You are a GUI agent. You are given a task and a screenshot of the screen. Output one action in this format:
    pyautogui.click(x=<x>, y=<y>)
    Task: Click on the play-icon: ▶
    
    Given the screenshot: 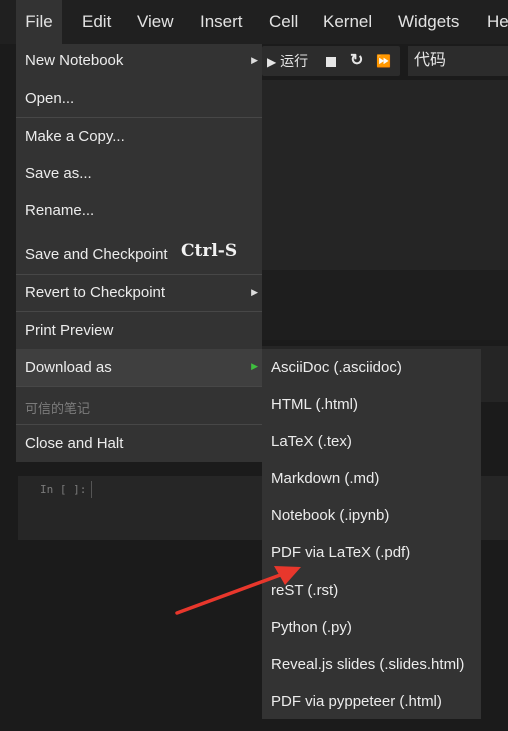 What is the action you would take?
    pyautogui.click(x=272, y=62)
    